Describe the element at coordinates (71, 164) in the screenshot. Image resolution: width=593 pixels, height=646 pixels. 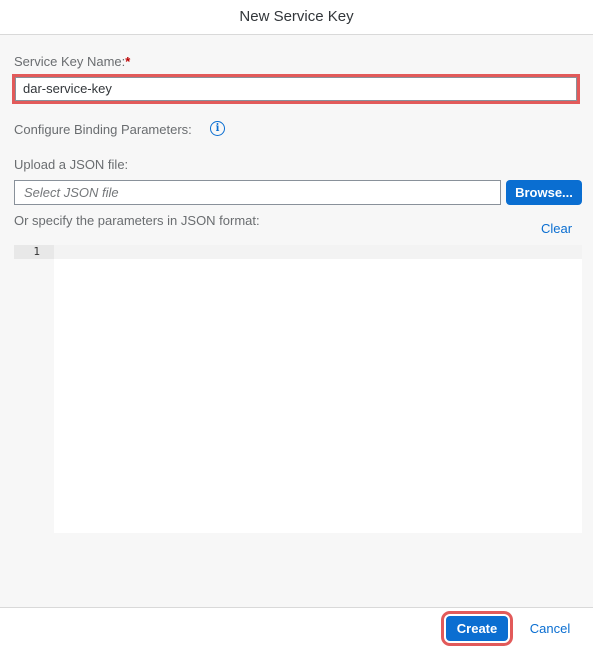
I see `upload-json-label: Upload a JSON file:` at that location.